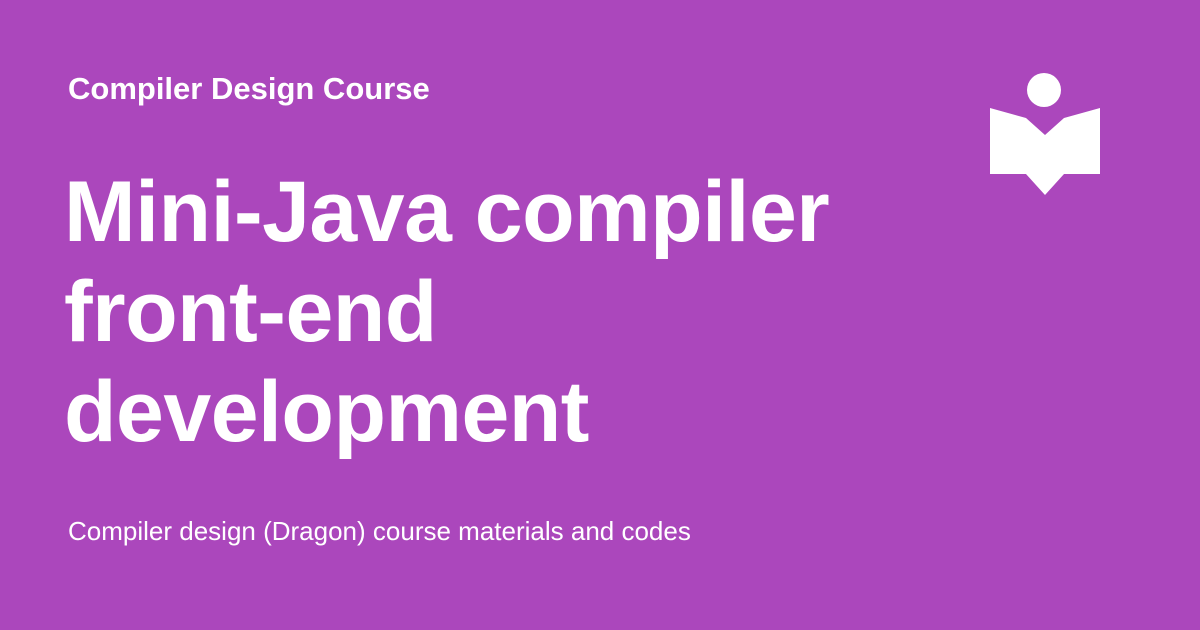 This screenshot has height=630, width=1200. I want to click on course-label: Compiler Design Course, so click(249, 88).